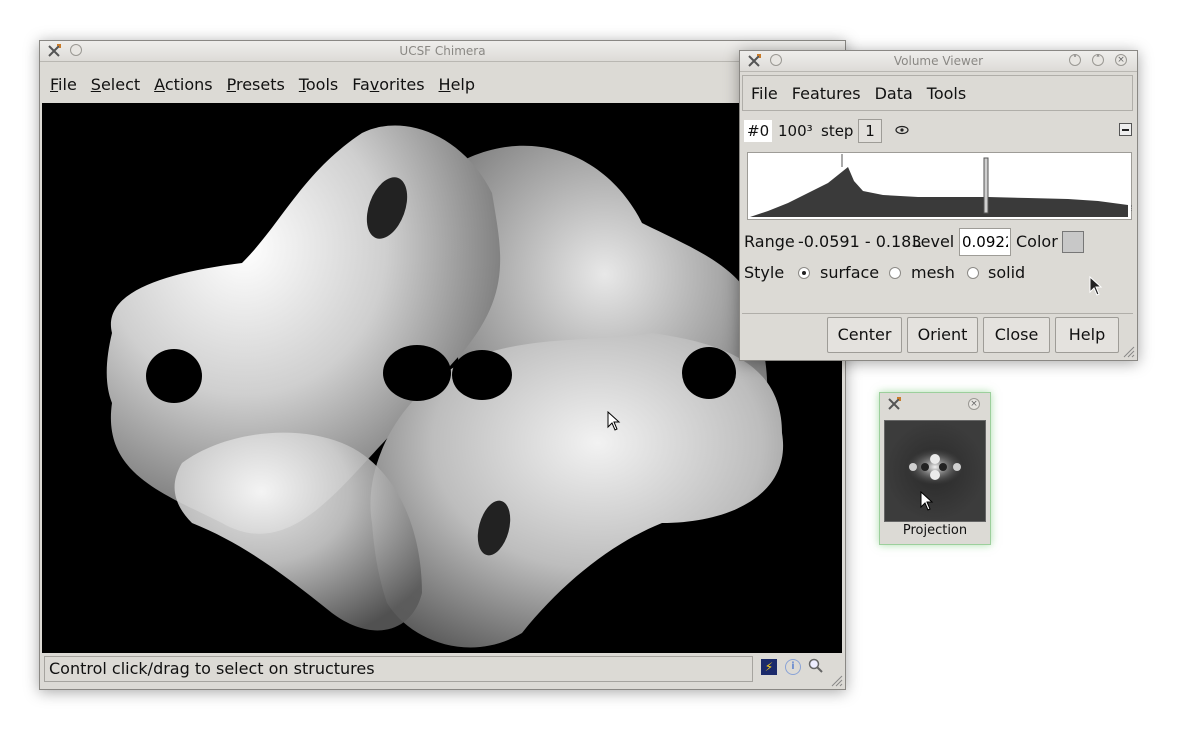  I want to click on close-button: Close, so click(1016, 335).